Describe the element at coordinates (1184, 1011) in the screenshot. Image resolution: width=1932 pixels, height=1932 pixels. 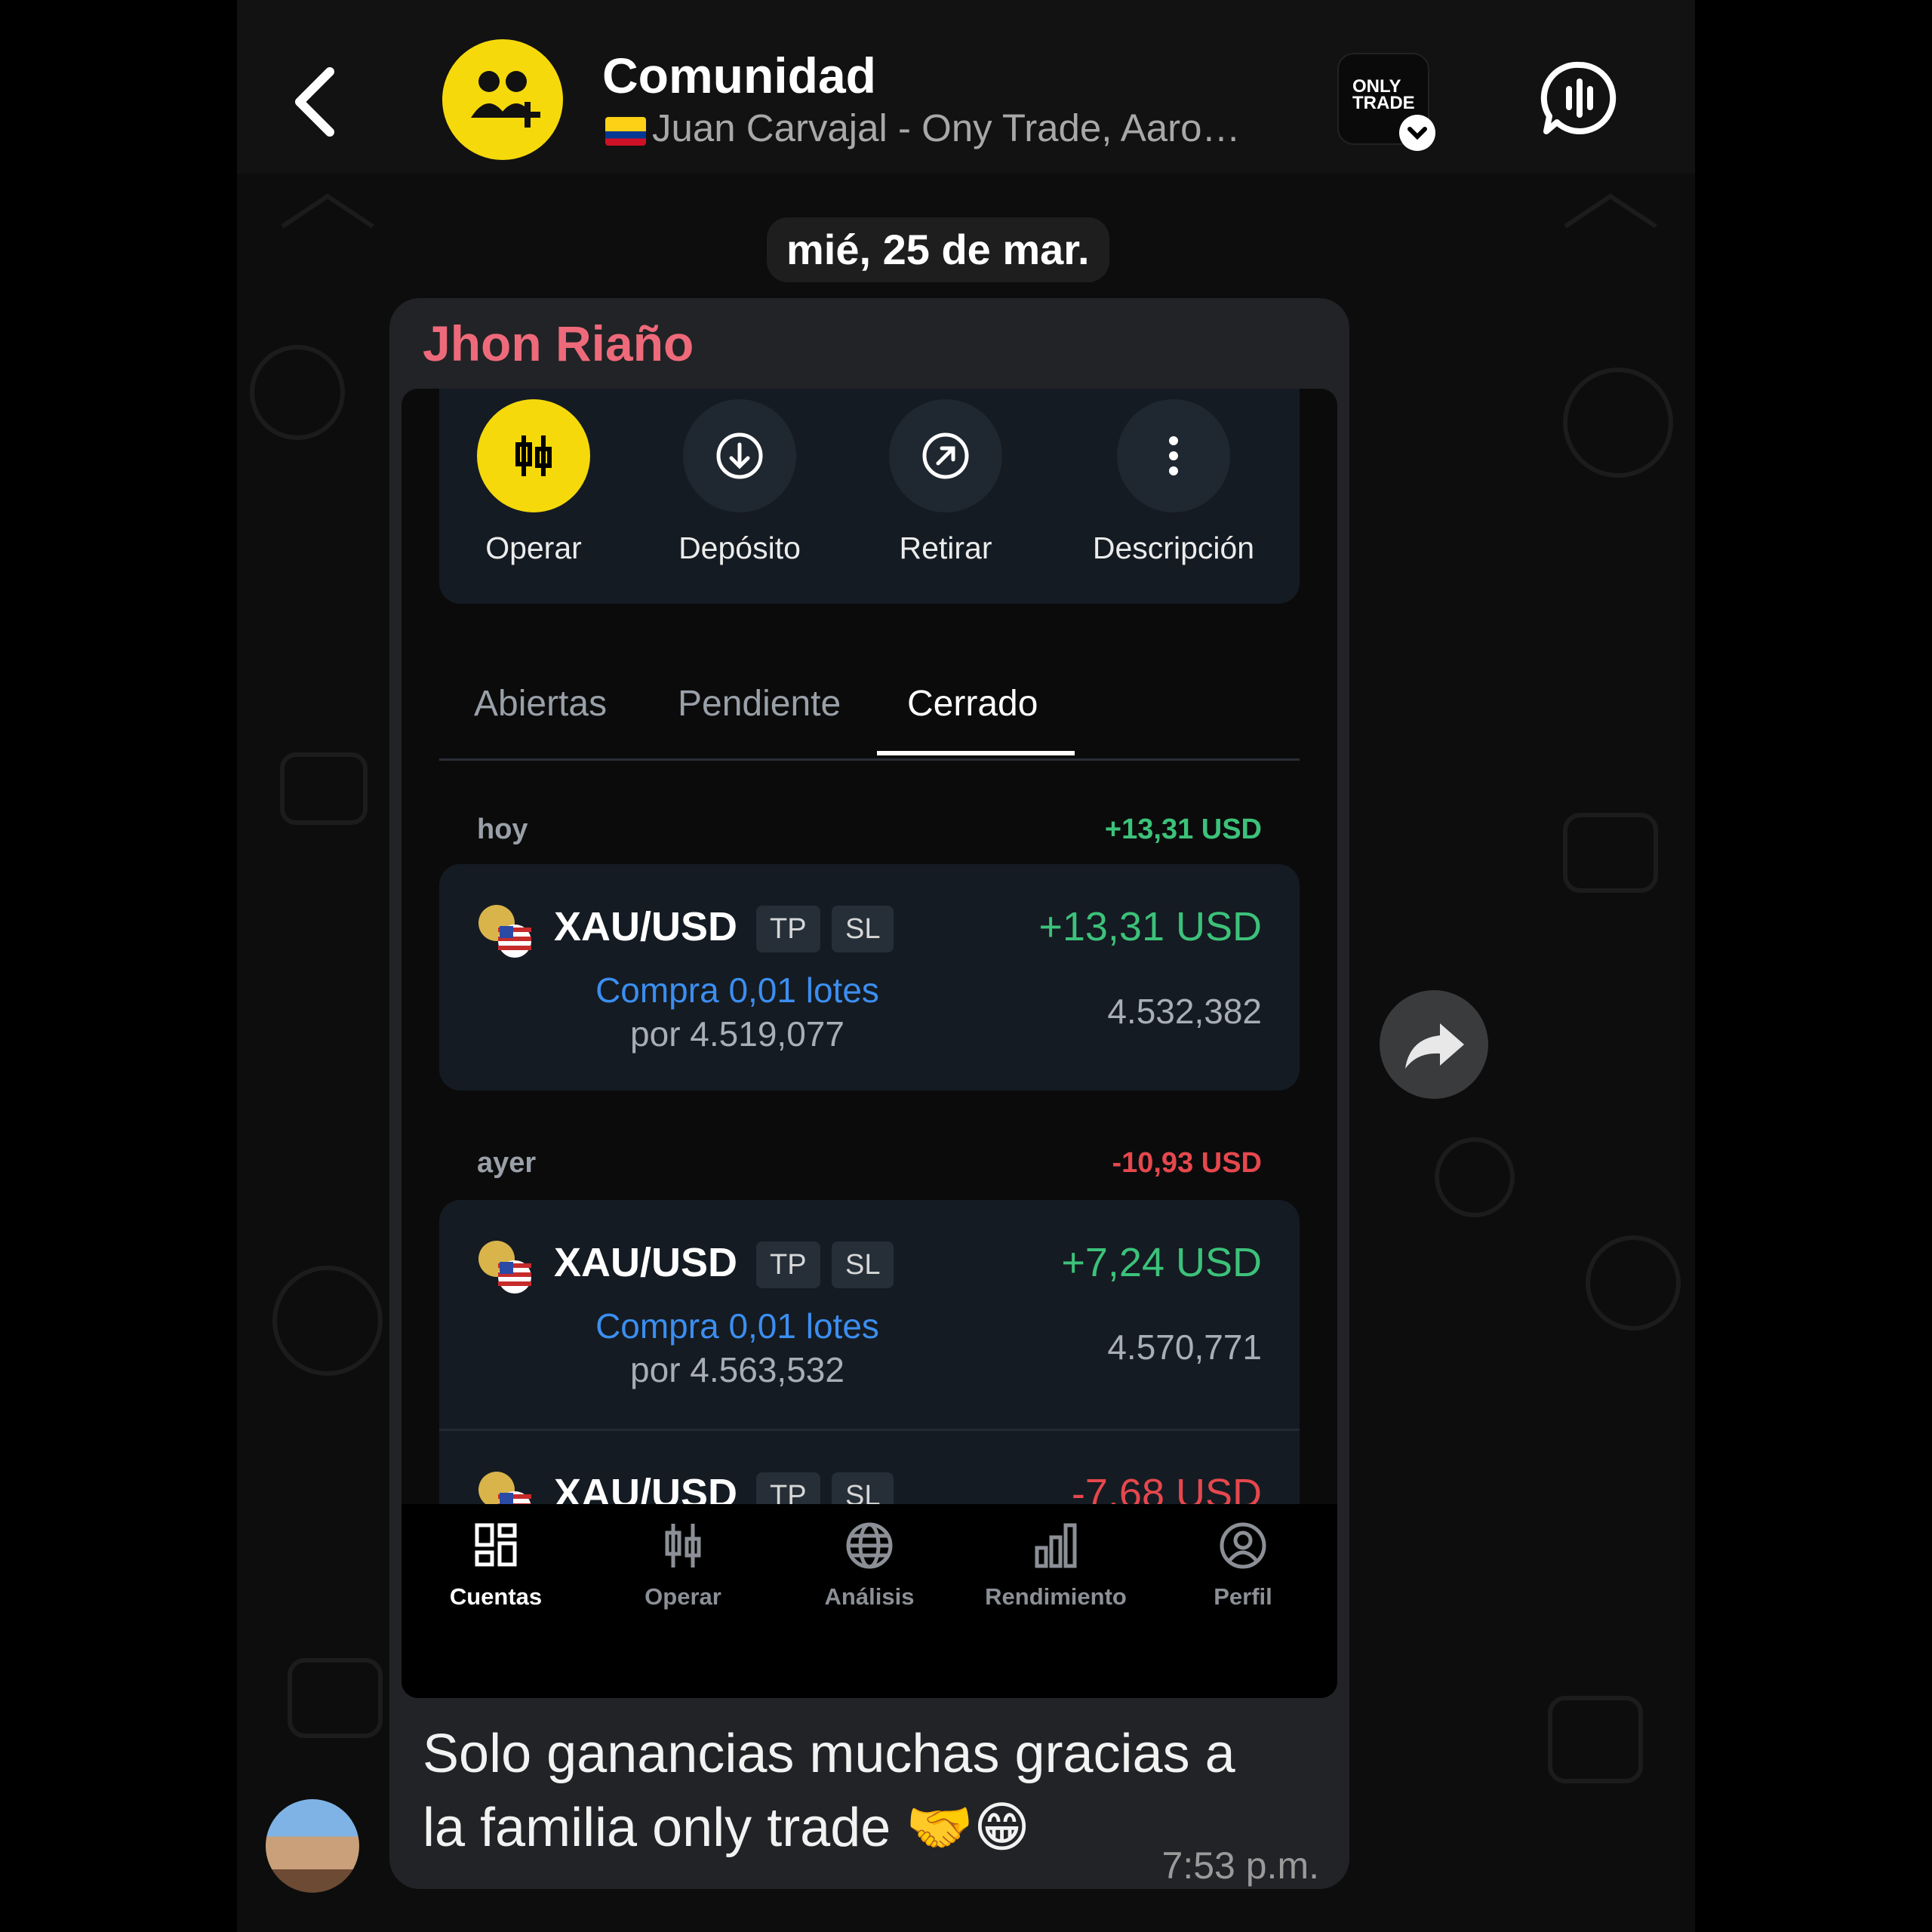
I see `close-price: 4.532,382` at that location.